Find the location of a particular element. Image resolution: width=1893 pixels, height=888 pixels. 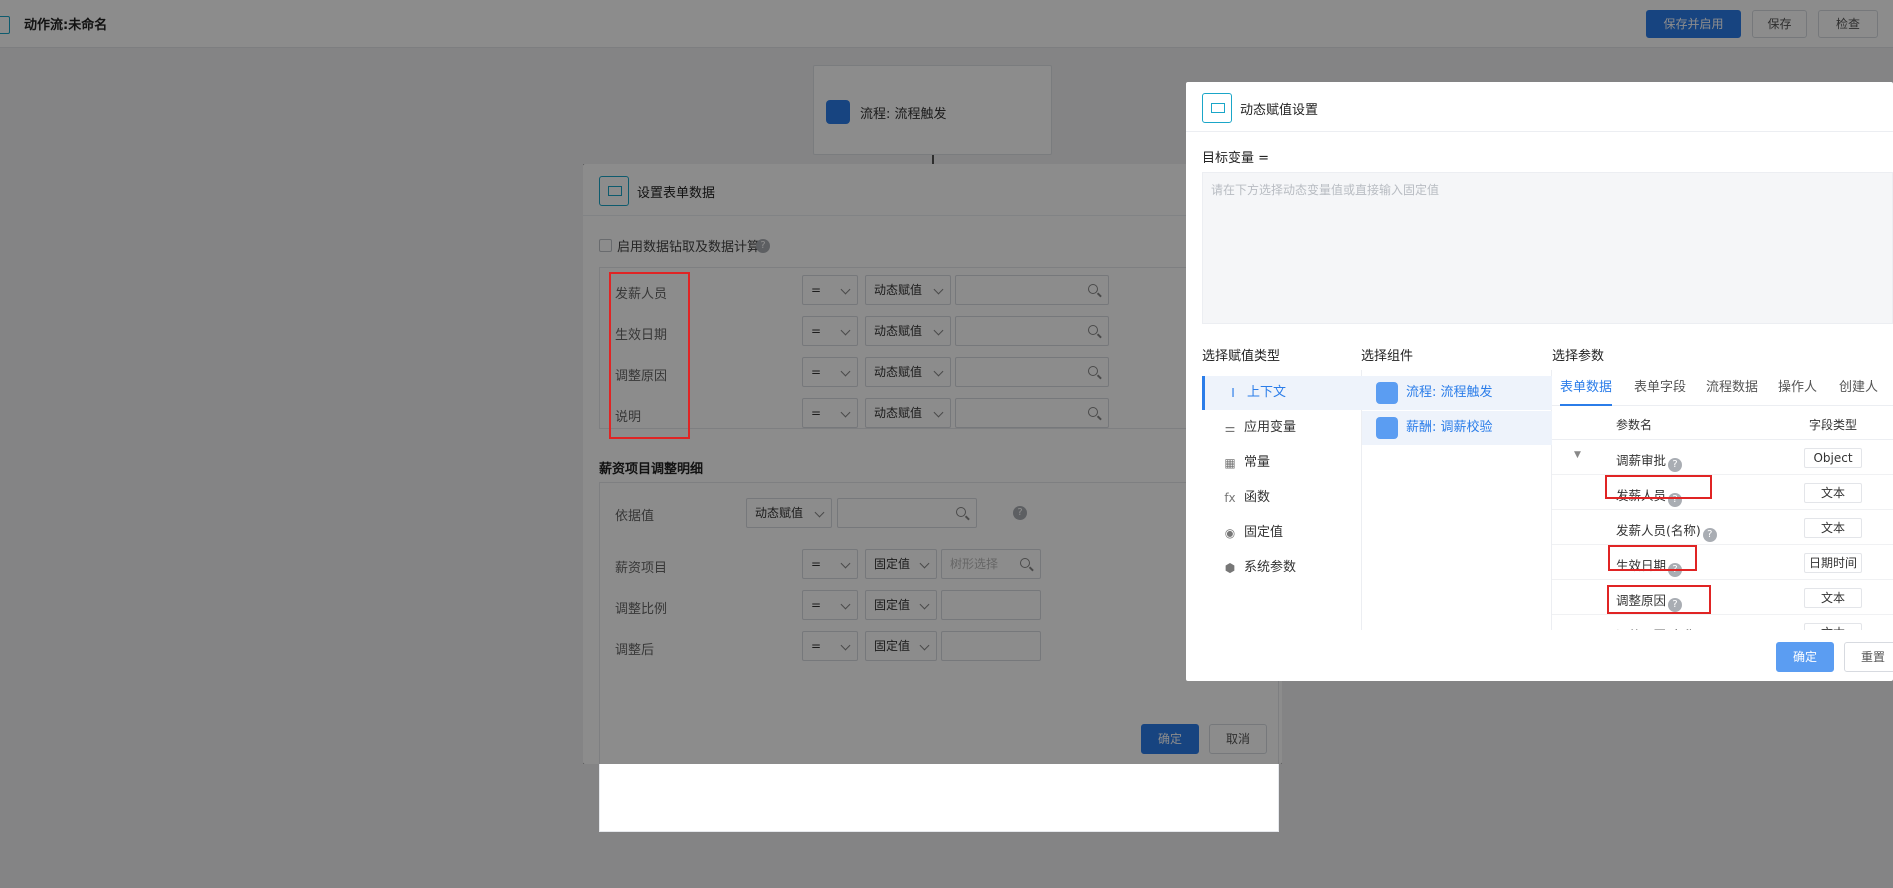

param-type-tag: 日期时间 is located at coordinates (1833, 563).